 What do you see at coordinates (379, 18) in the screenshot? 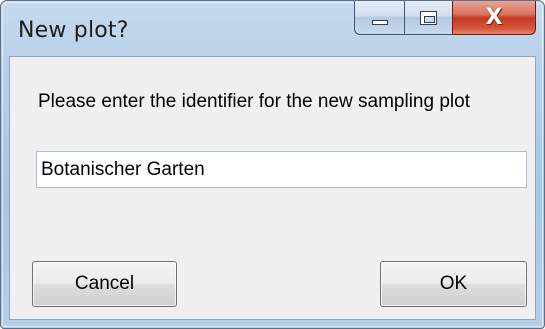
I see `minimize-button` at bounding box center [379, 18].